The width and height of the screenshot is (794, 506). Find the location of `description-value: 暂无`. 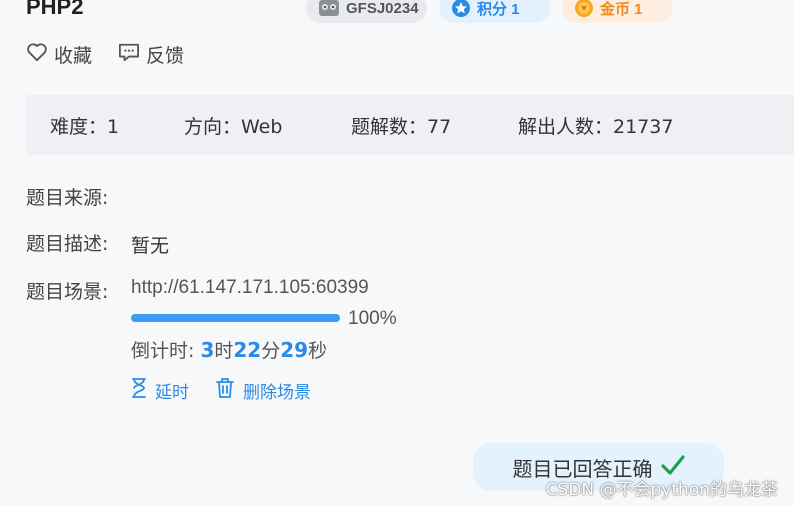

description-value: 暂无 is located at coordinates (150, 246).